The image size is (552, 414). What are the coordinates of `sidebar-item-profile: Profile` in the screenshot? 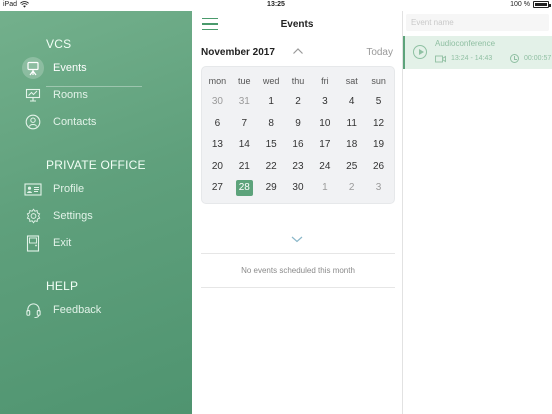 It's located at (82, 189).